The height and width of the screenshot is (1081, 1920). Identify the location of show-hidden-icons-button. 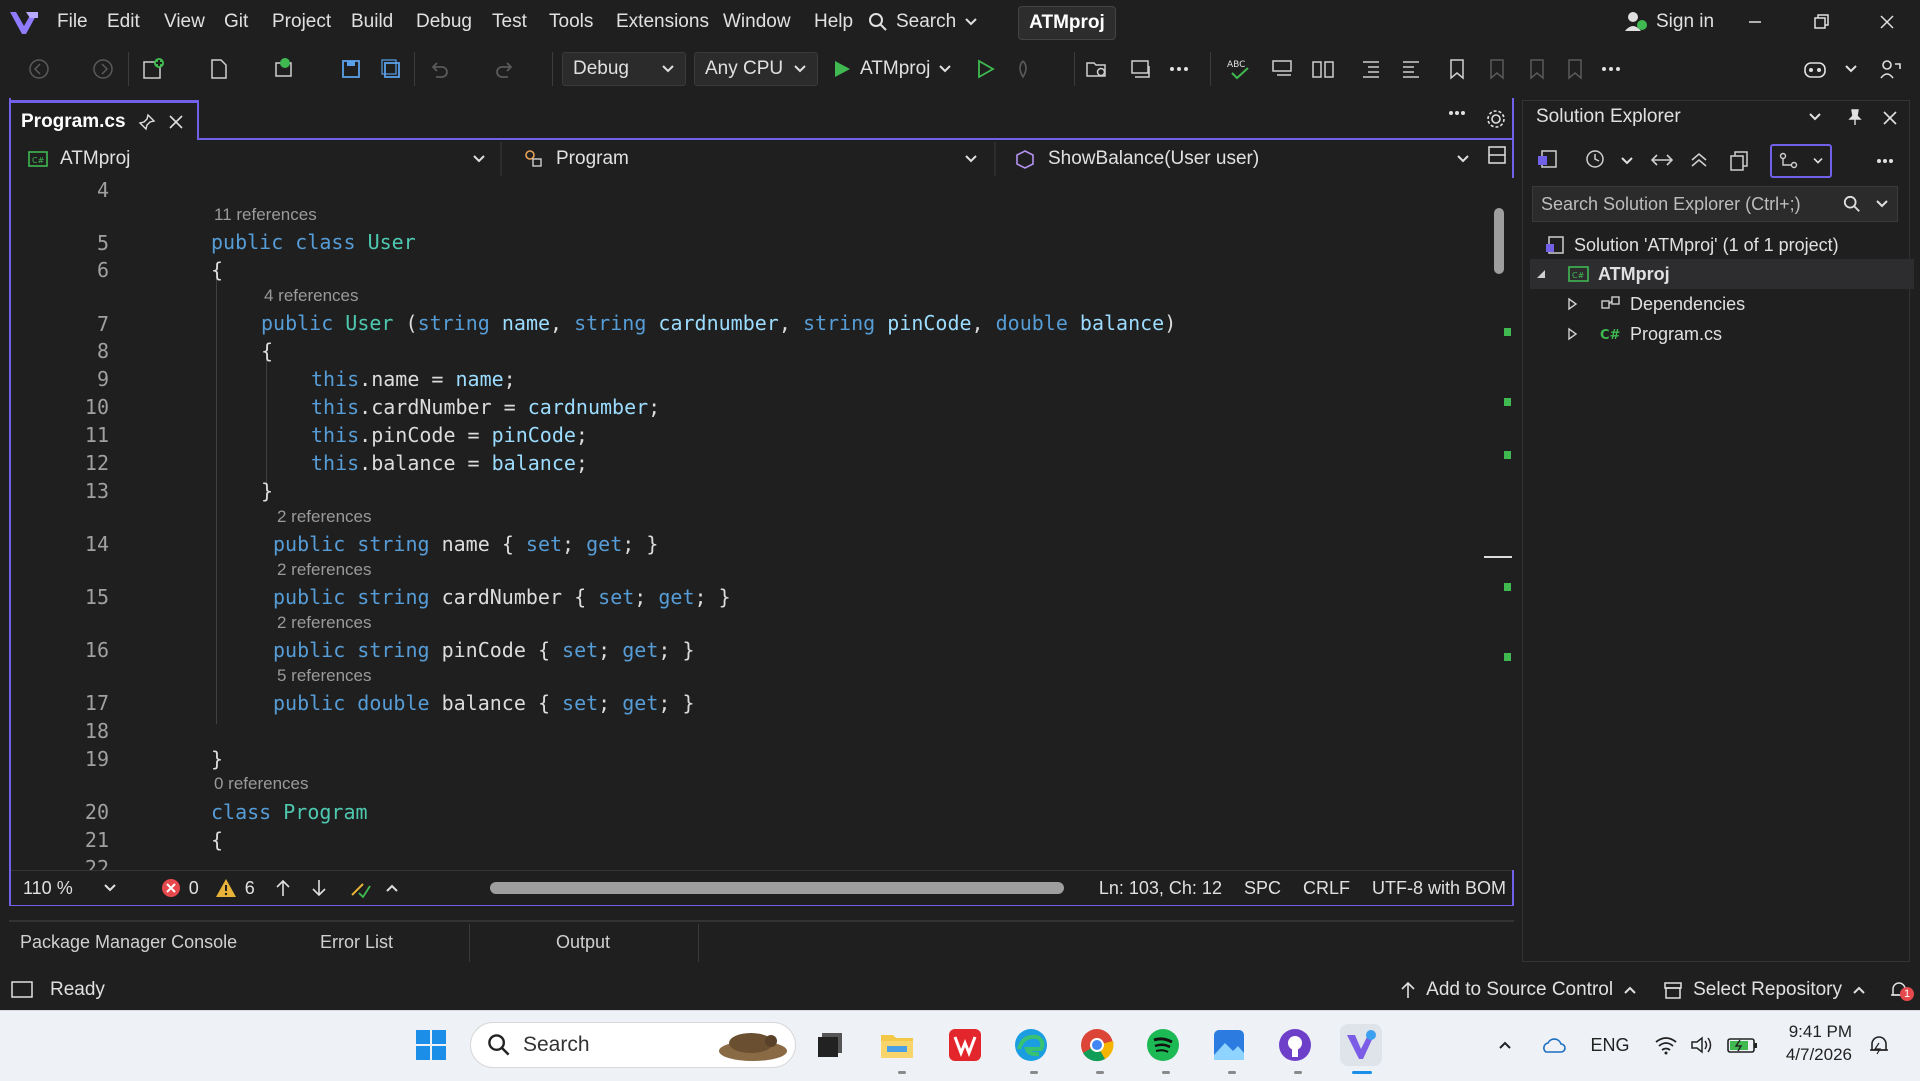
(1505, 1045).